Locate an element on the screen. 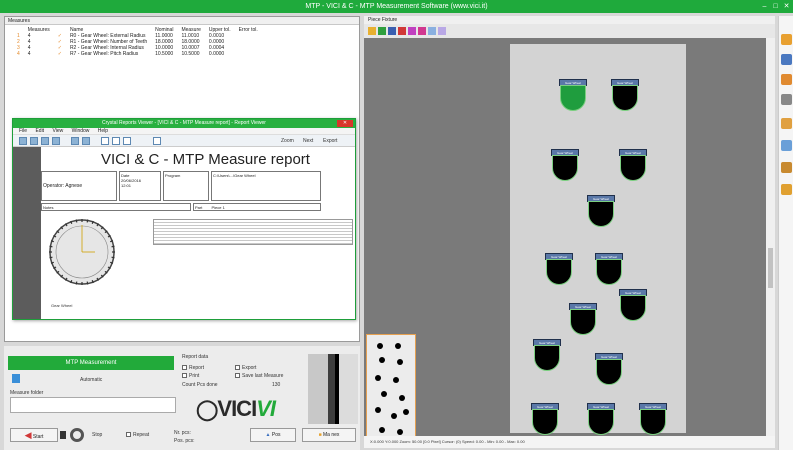  next-button: ■ Ma nex is located at coordinates (329, 435).